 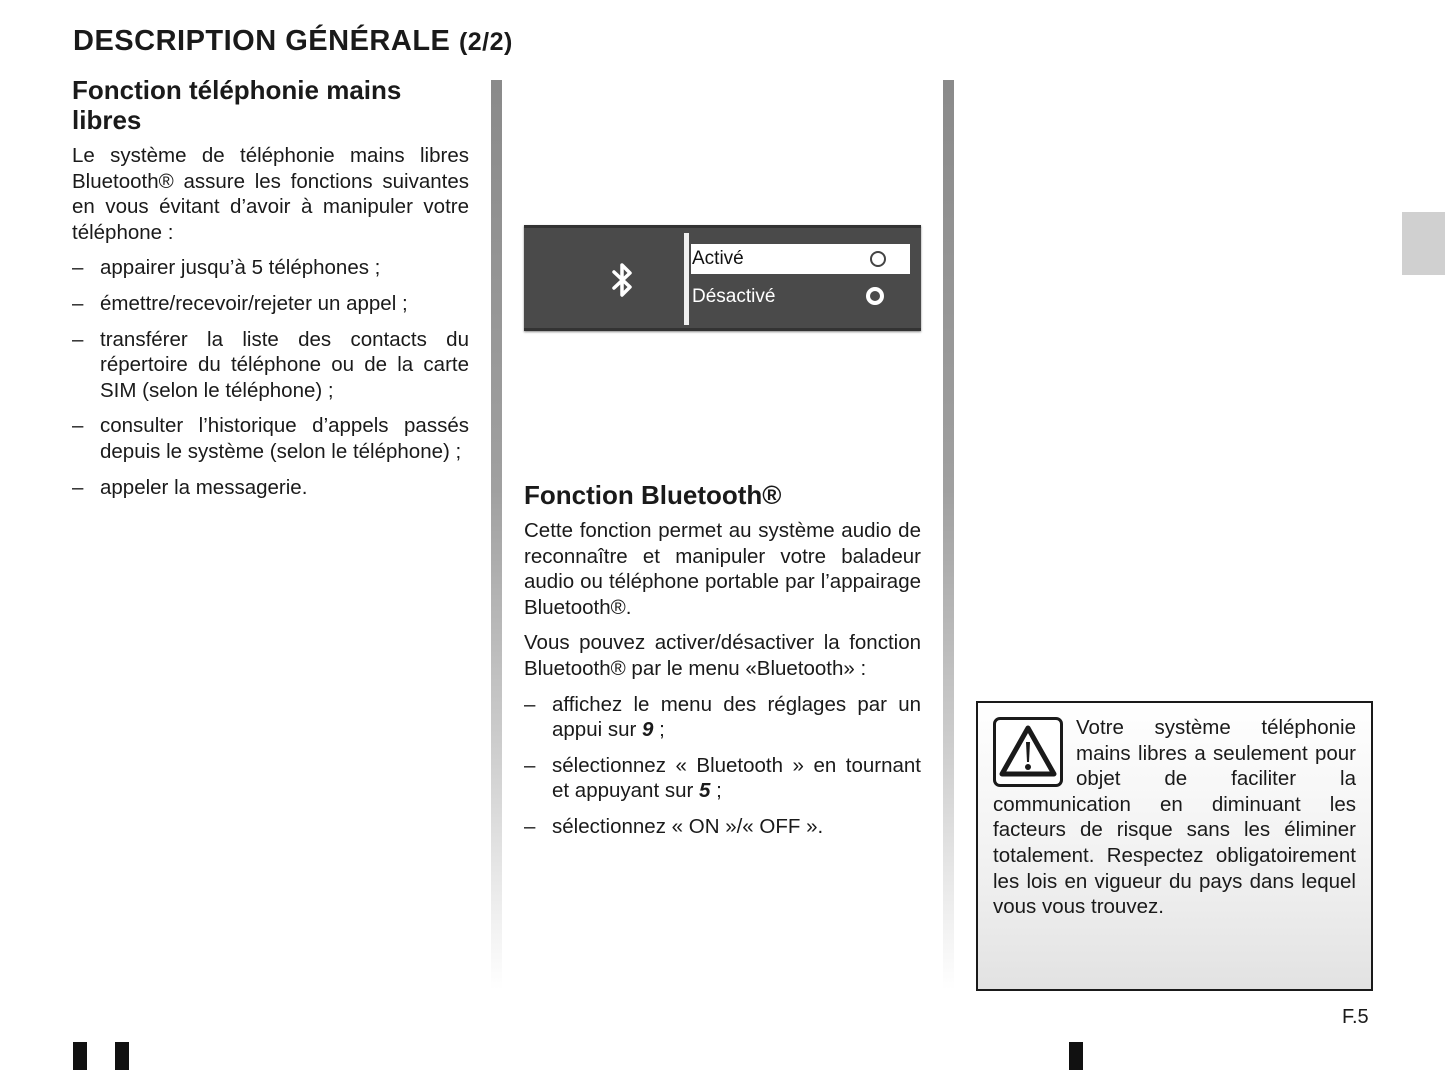 What do you see at coordinates (270, 488) in the screenshot?
I see `list-item: appeler la messagerie.` at bounding box center [270, 488].